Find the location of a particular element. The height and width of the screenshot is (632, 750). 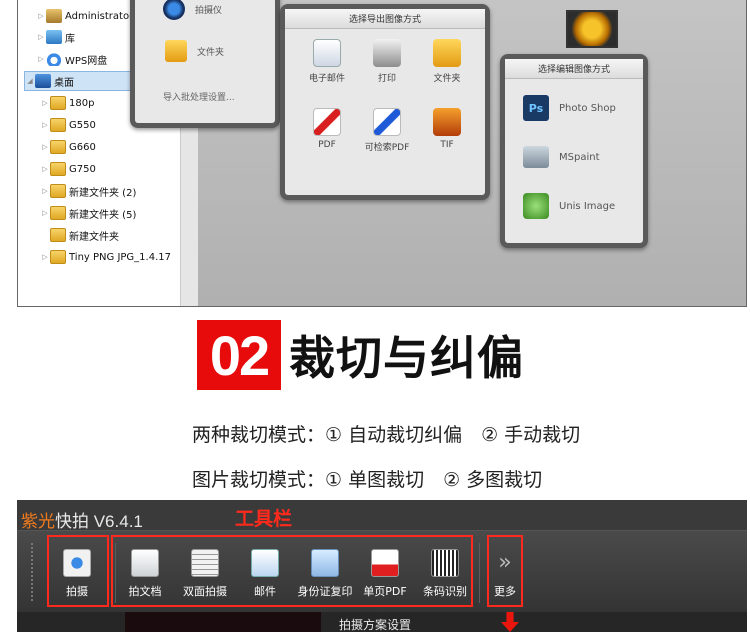

tree-item-label: Administrator is located at coordinates (99, 16).